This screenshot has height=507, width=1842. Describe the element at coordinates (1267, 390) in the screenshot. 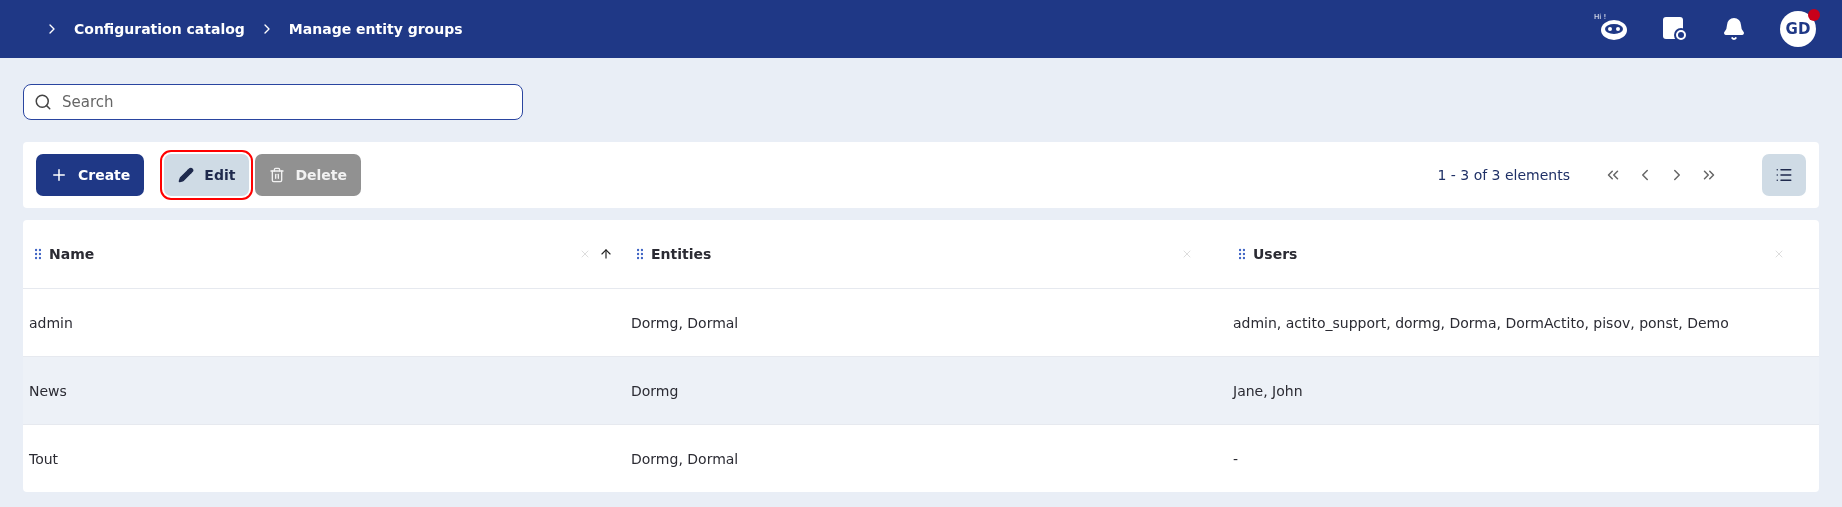

I see `table-cell-text: Jane, John` at that location.